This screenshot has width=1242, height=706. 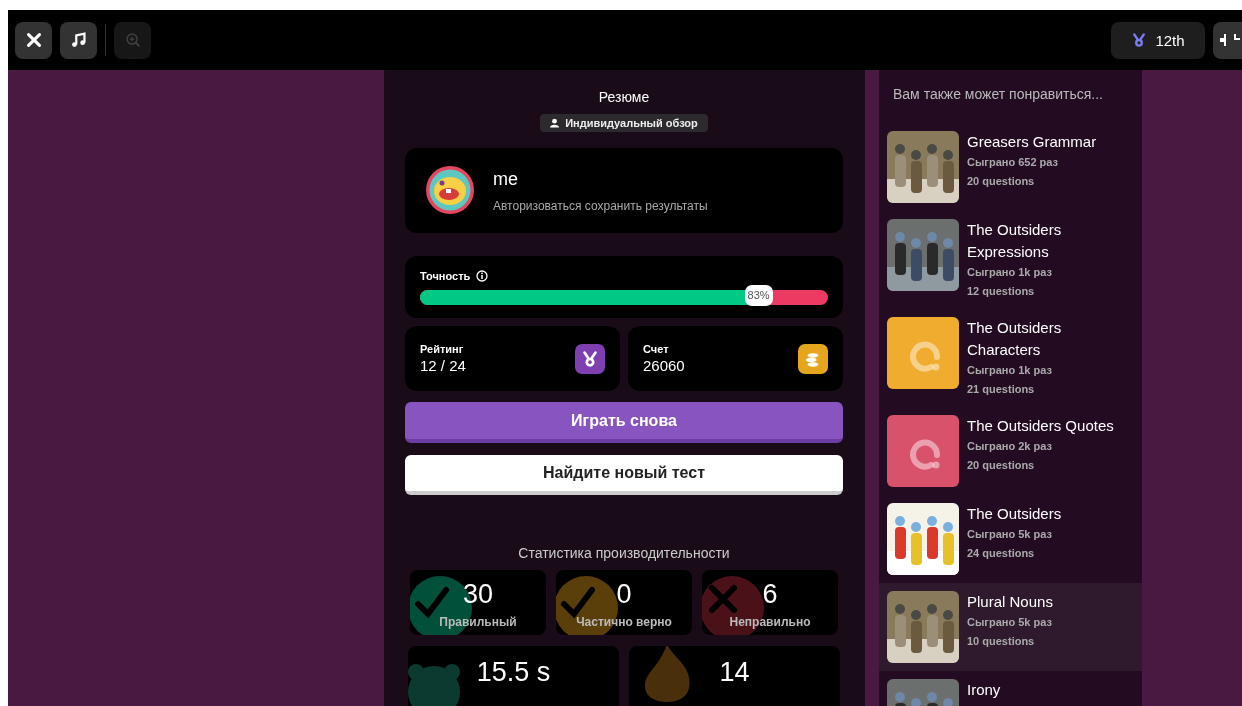 I want to click on quiz-item: The Outsiders Characters Сыграно 1k раз 21 questions, so click(x=1010, y=358).